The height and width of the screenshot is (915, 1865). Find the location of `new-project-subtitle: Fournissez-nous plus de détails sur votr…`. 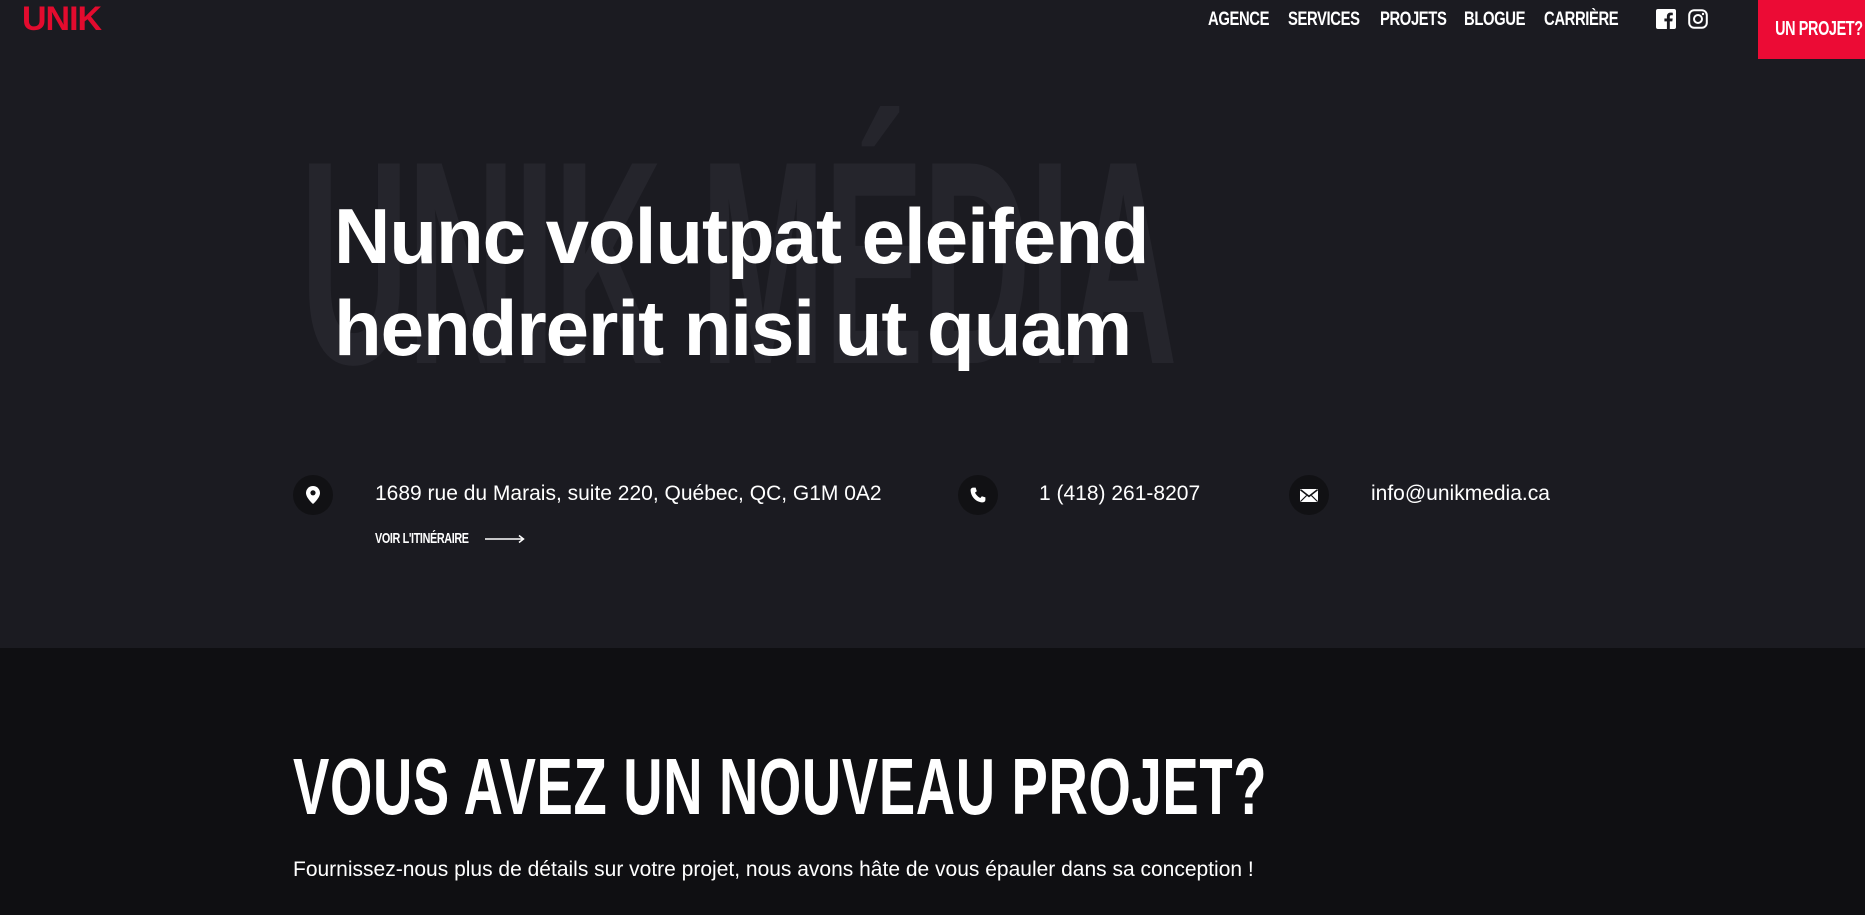

new-project-subtitle: Fournissez-nous plus de détails sur votr… is located at coordinates (773, 869).